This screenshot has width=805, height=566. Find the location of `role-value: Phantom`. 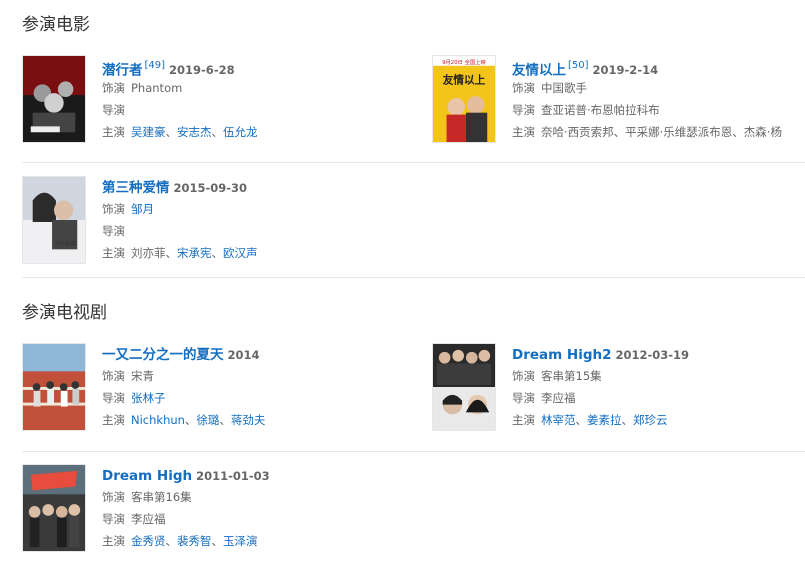

role-value: Phantom is located at coordinates (157, 88).